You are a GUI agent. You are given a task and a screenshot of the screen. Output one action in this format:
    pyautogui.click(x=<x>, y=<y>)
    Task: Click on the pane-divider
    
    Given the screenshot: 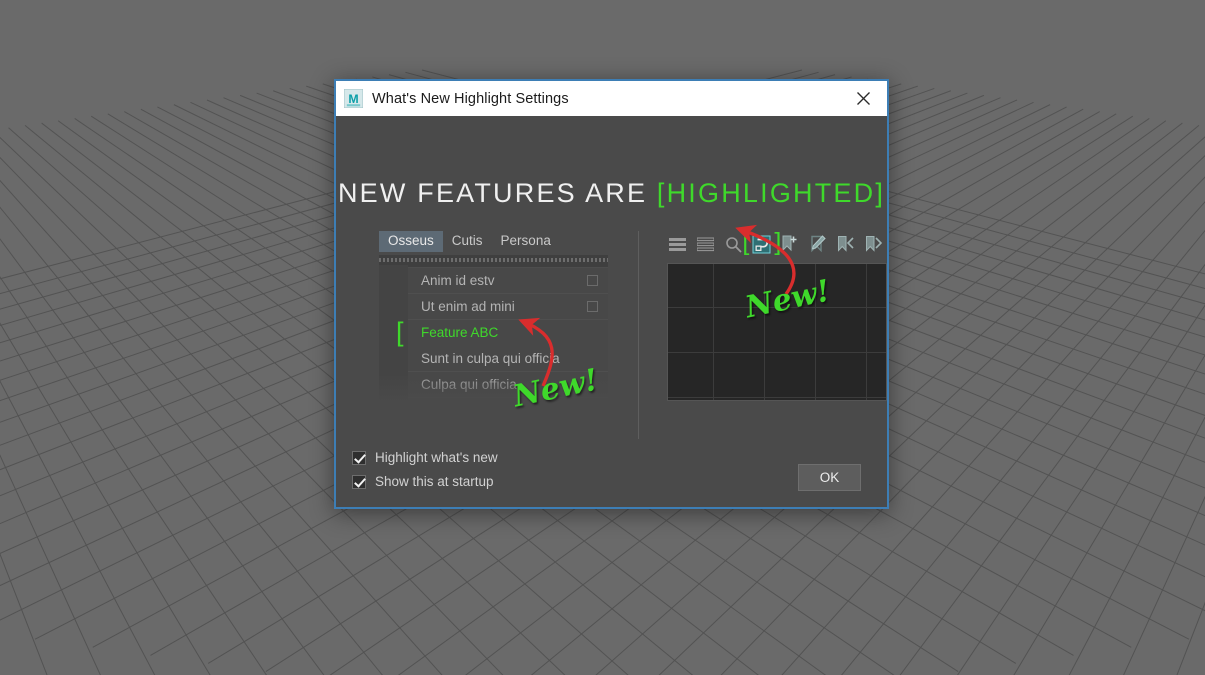 What is the action you would take?
    pyautogui.click(x=639, y=335)
    